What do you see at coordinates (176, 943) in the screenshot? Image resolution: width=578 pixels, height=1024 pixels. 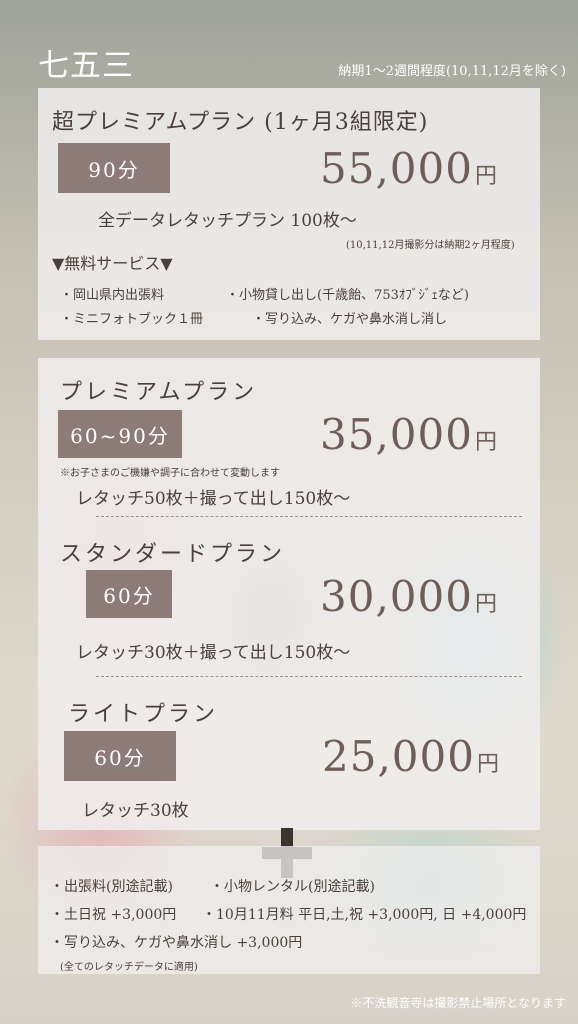 I see `extra-item: ・写り込み、ケガや鼻水消し +3,000円` at bounding box center [176, 943].